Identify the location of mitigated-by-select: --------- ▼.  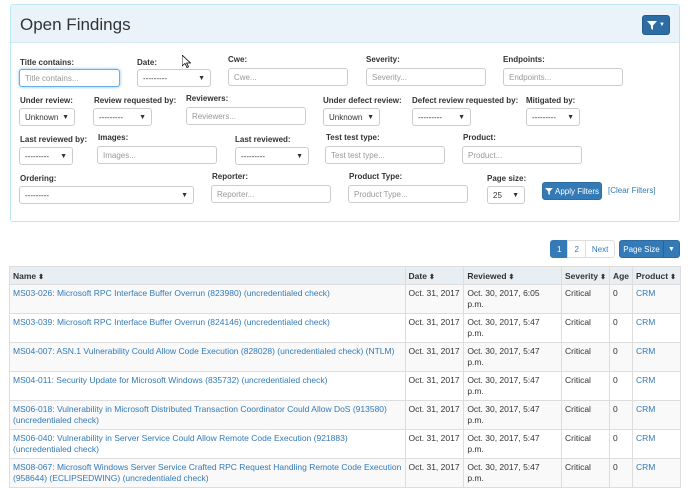
(553, 117).